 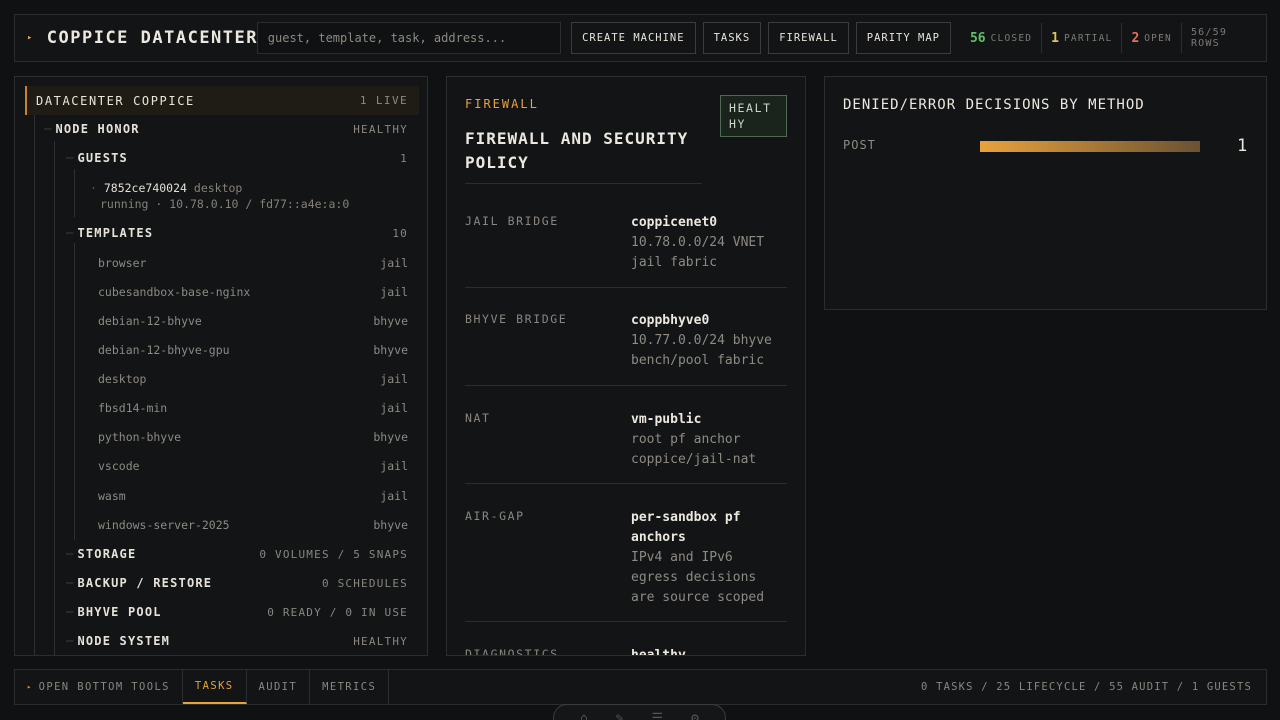 I want to click on policy-key: AIR-GAP, so click(x=495, y=516).